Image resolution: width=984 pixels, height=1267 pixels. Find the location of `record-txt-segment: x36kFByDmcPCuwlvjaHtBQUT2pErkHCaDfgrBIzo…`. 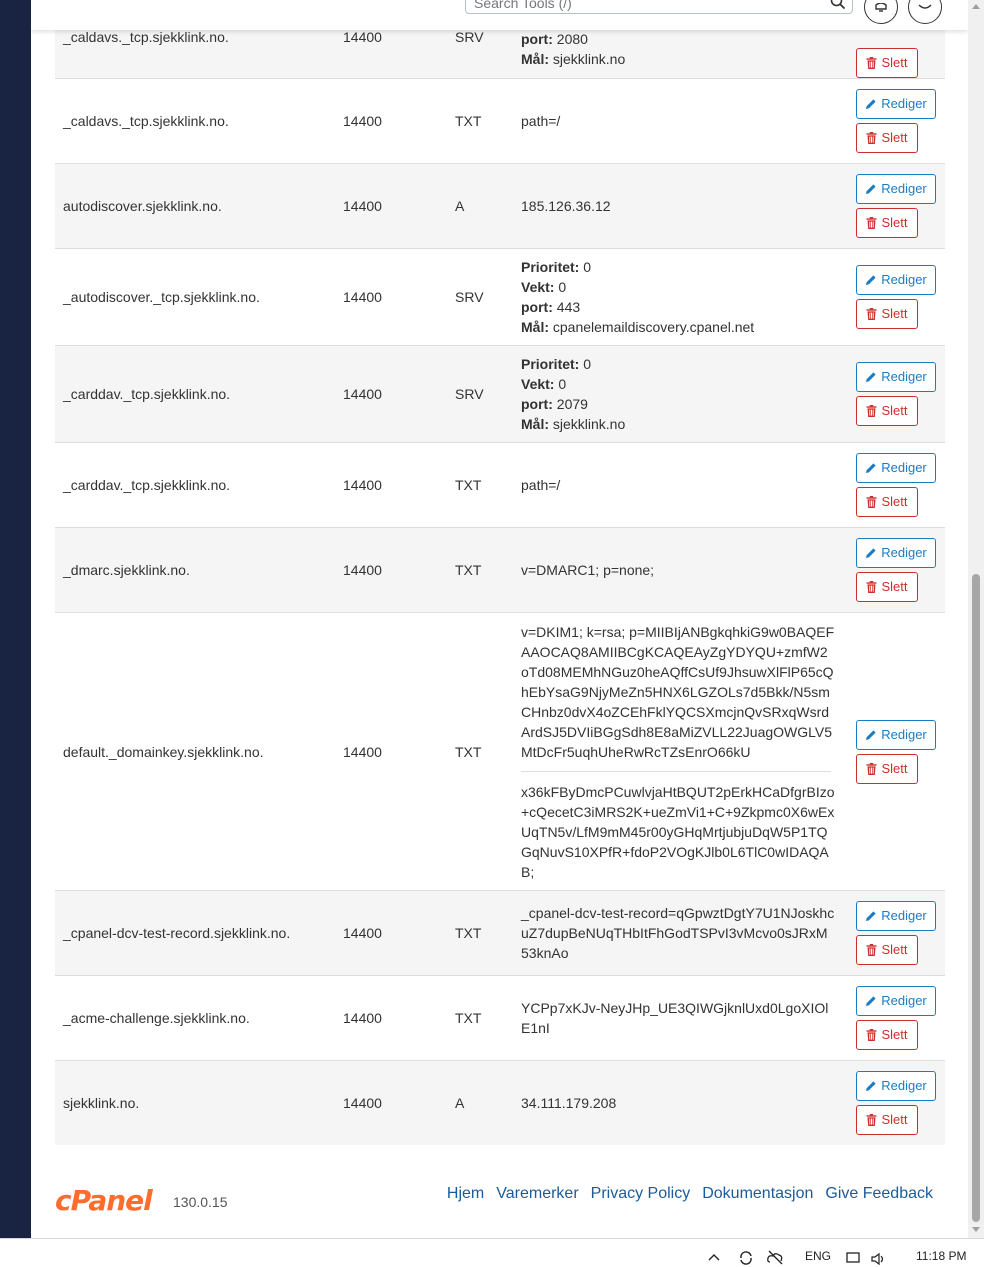

record-txt-segment: x36kFByDmcPCuwlvjaHtBQUT2pErkHCaDfgrBIzo… is located at coordinates (678, 831).